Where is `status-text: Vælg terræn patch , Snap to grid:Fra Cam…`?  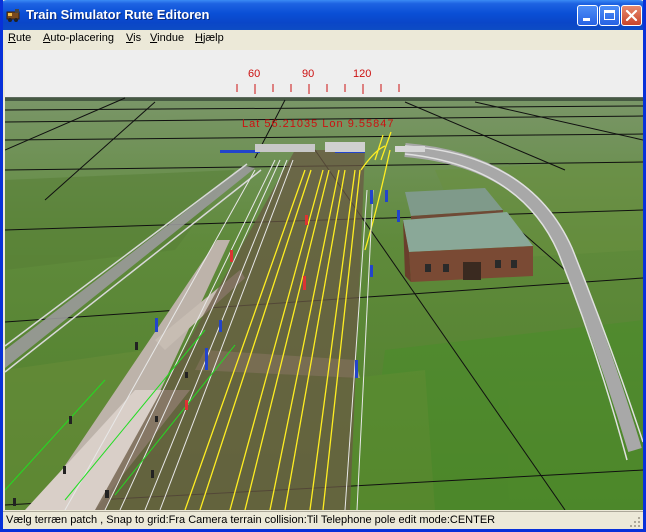 status-text: Vælg terræn patch , Snap to grid:Fra Cam… is located at coordinates (251, 520).